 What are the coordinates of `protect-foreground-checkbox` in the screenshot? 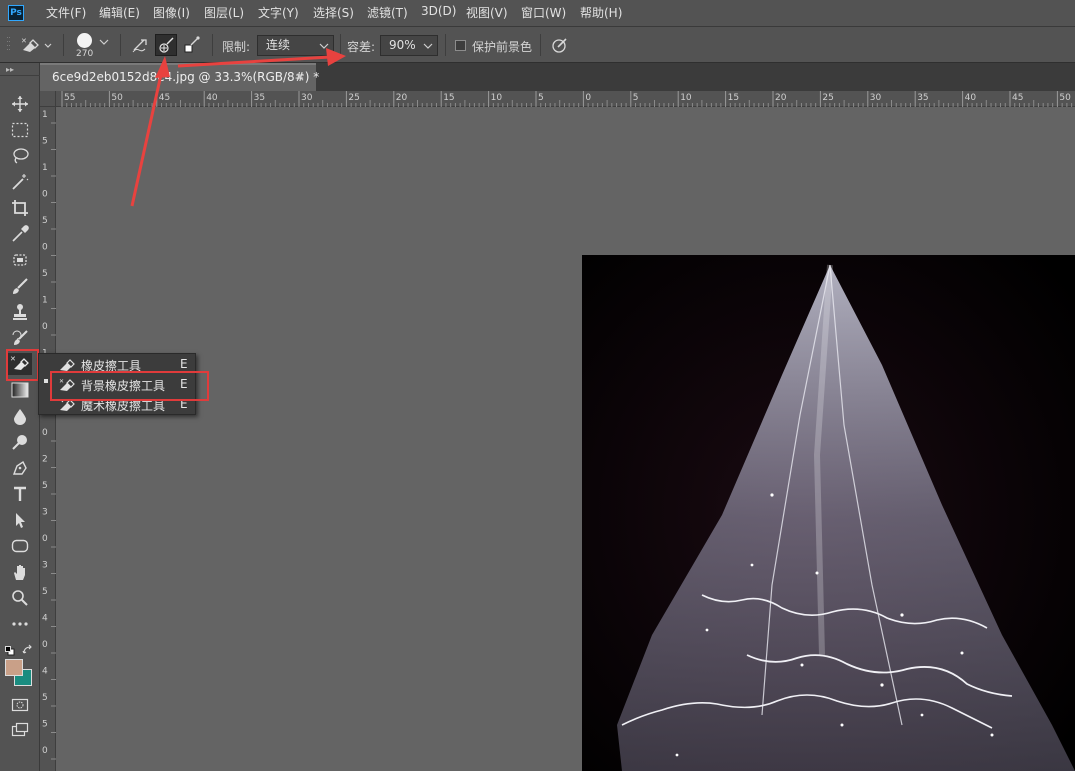 It's located at (460, 45).